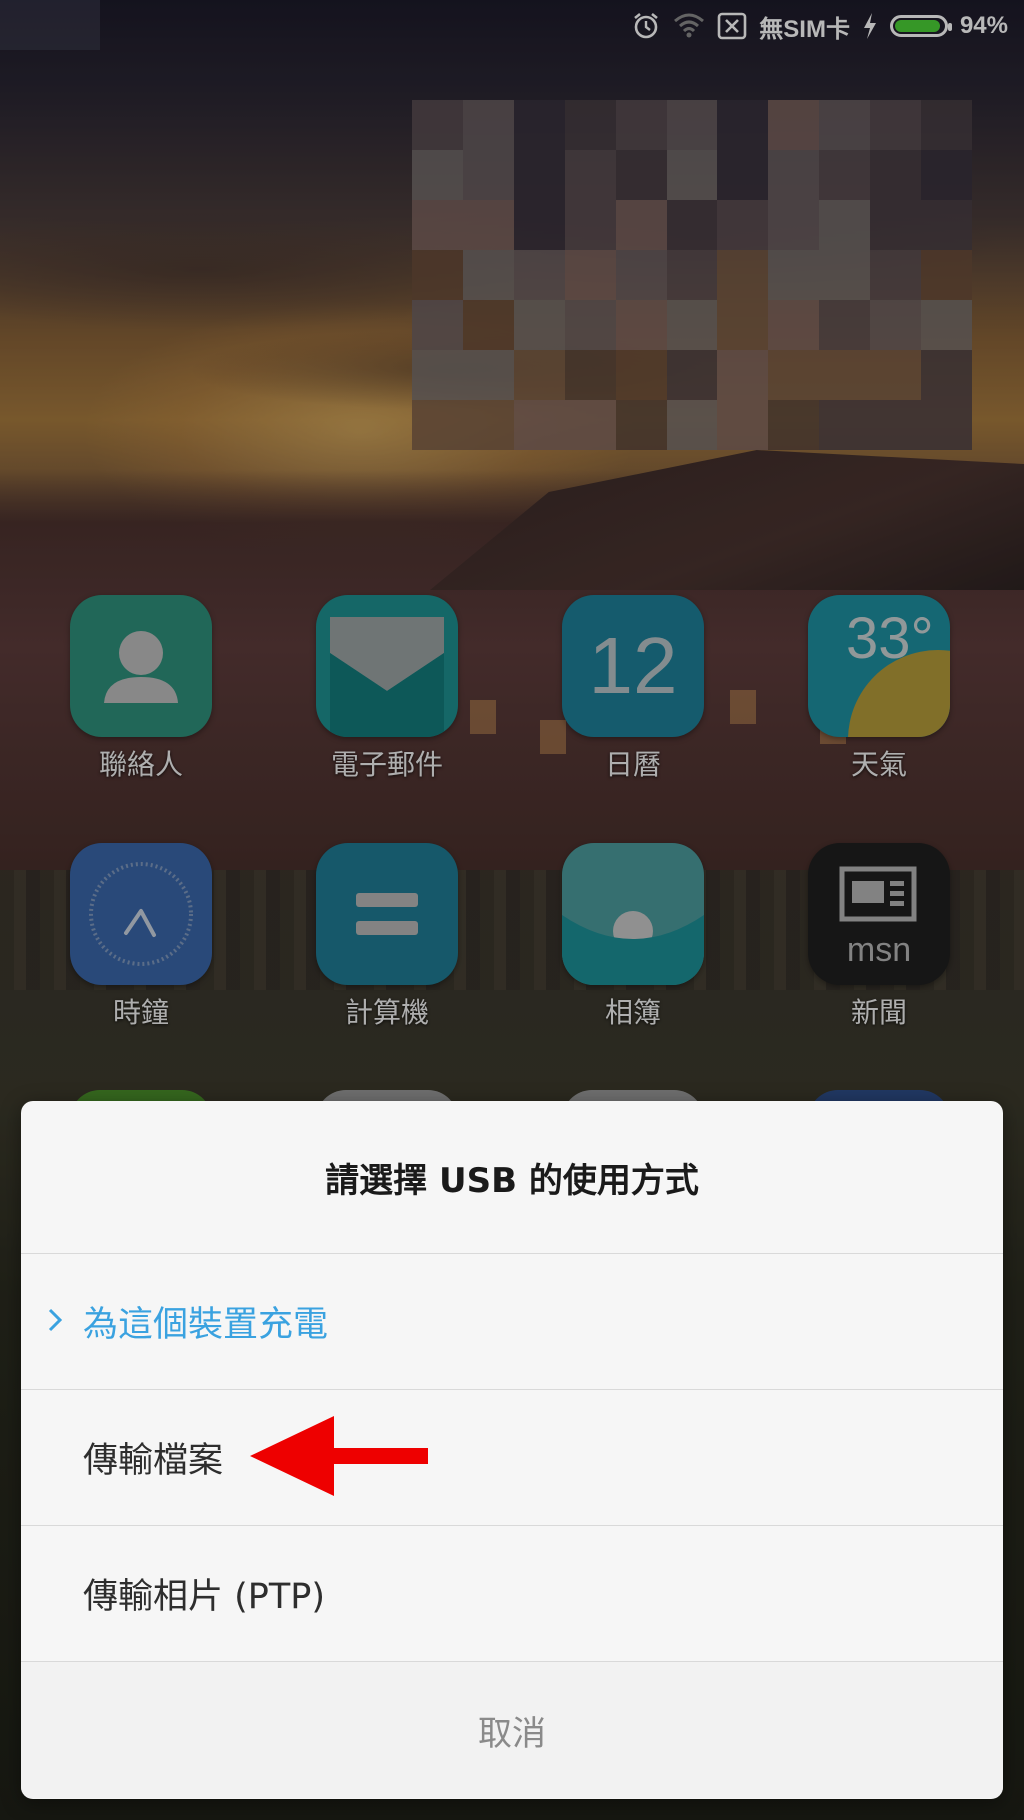  I want to click on annotation-arrow-icon, so click(340, 1458).